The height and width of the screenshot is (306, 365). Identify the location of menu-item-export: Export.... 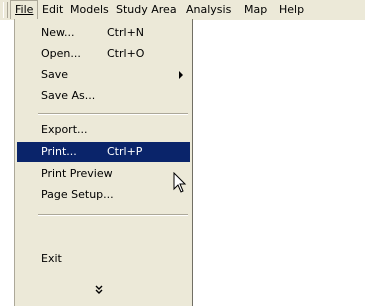
(103, 130).